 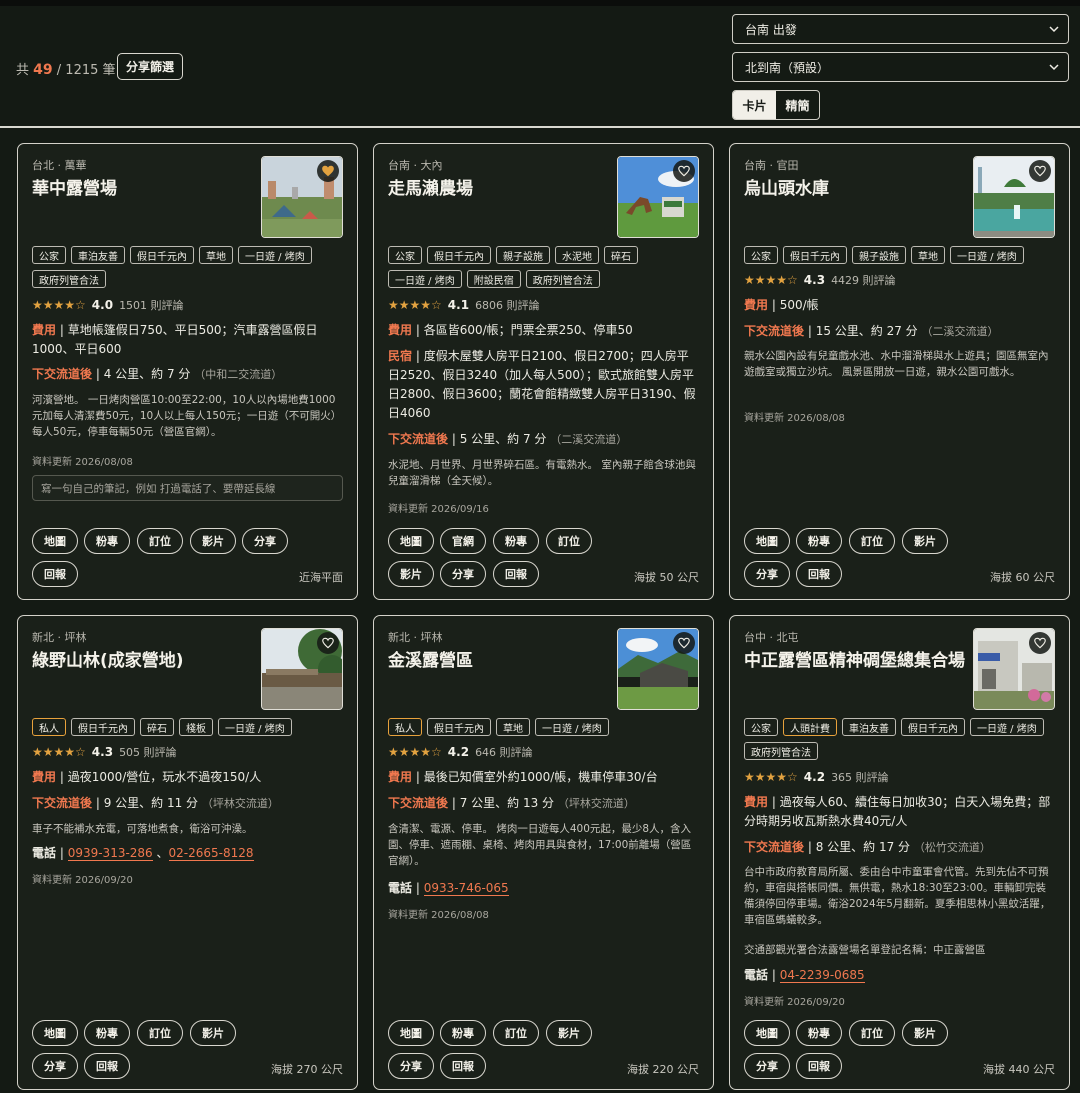 I want to click on card-title: 烏山頭水庫, so click(x=786, y=186).